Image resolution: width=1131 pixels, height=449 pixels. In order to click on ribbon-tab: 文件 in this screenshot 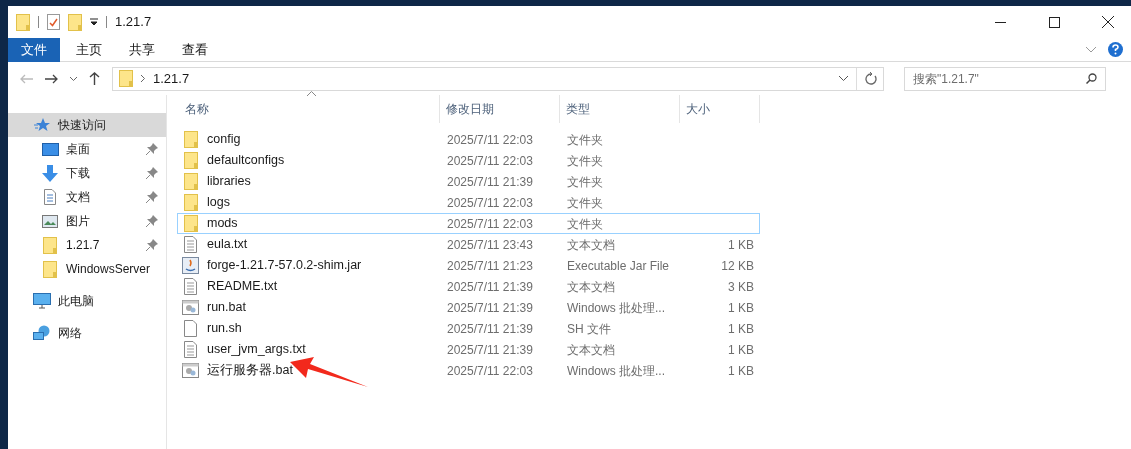, I will do `click(34, 49)`.